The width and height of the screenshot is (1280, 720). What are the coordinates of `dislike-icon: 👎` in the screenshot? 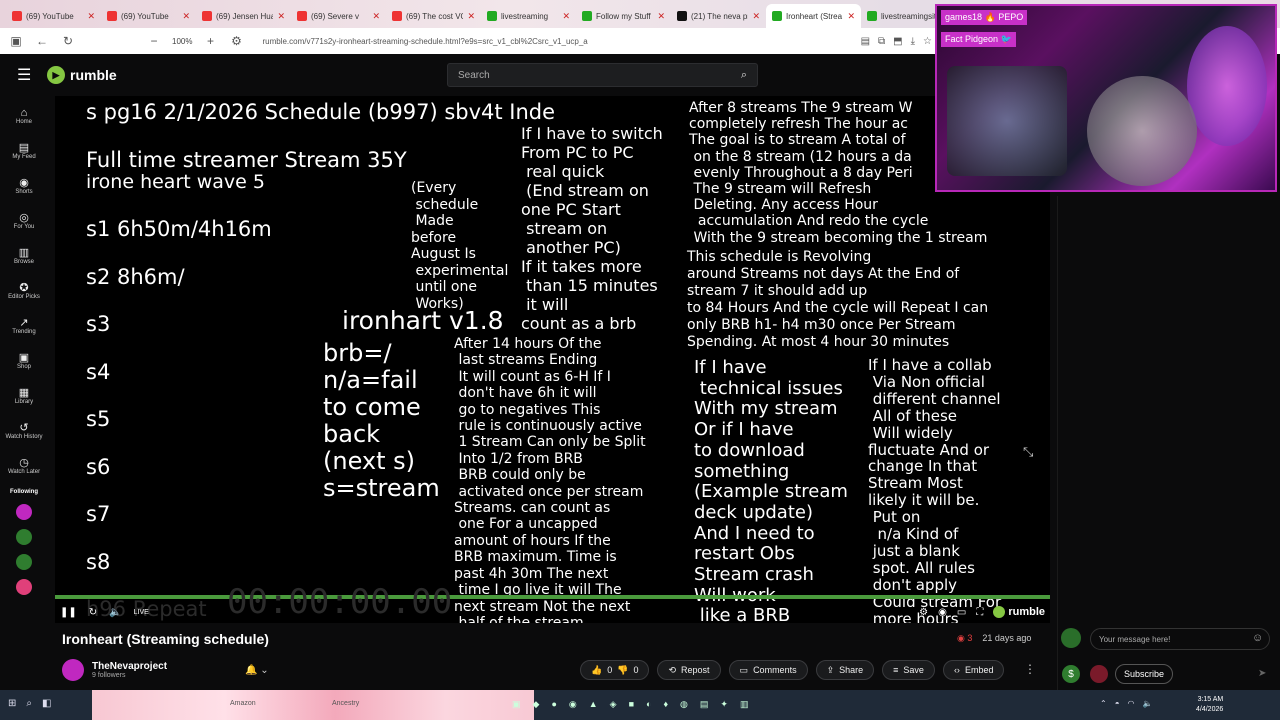 It's located at (622, 670).